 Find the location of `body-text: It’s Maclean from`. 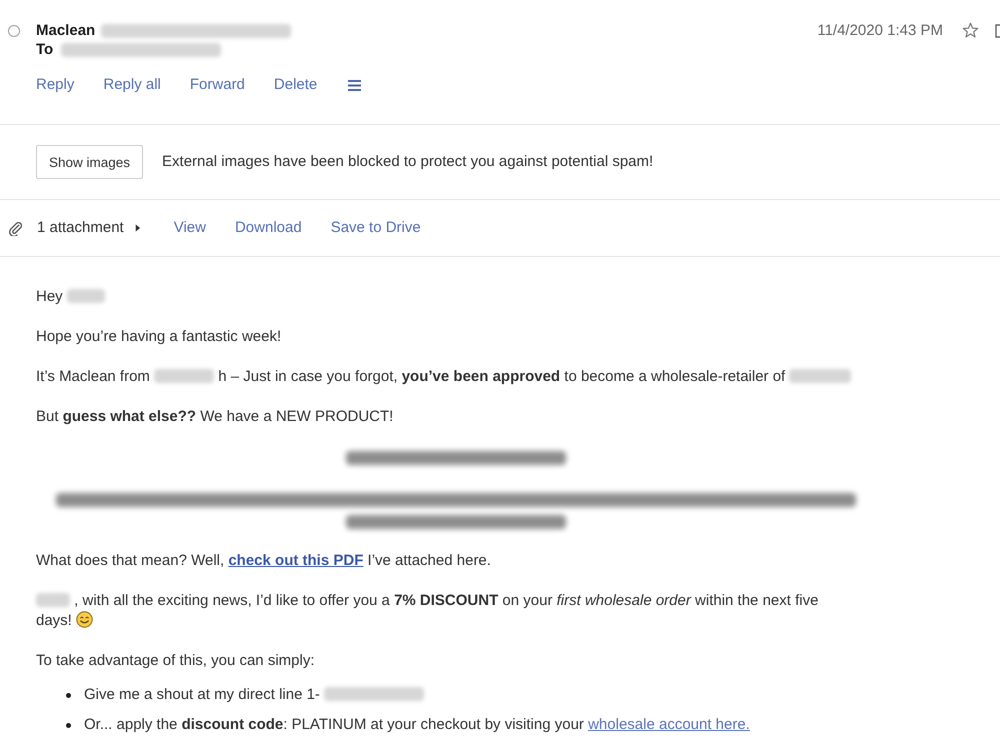

body-text: It’s Maclean from is located at coordinates (93, 376).